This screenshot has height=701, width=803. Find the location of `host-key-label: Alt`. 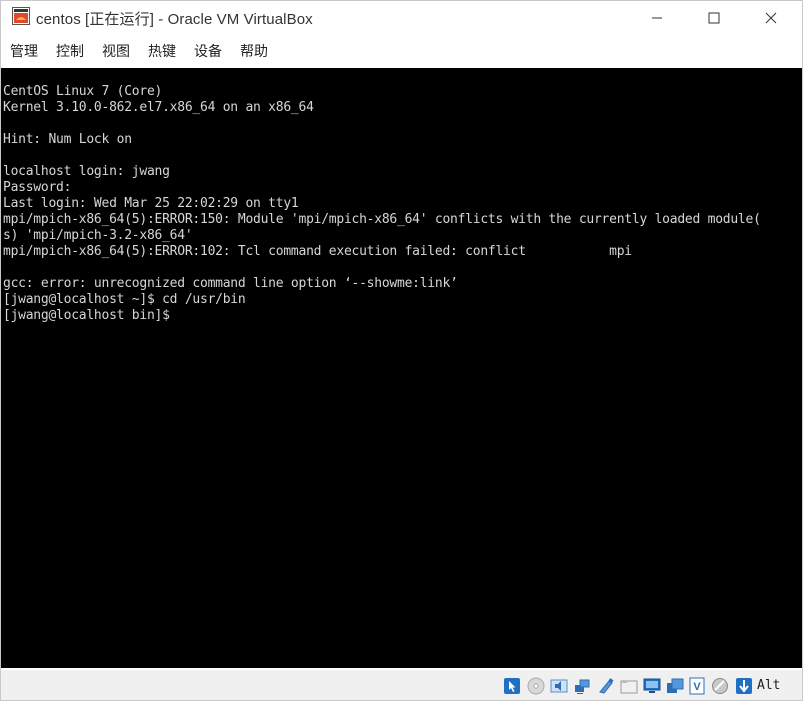

host-key-label: Alt is located at coordinates (769, 685).